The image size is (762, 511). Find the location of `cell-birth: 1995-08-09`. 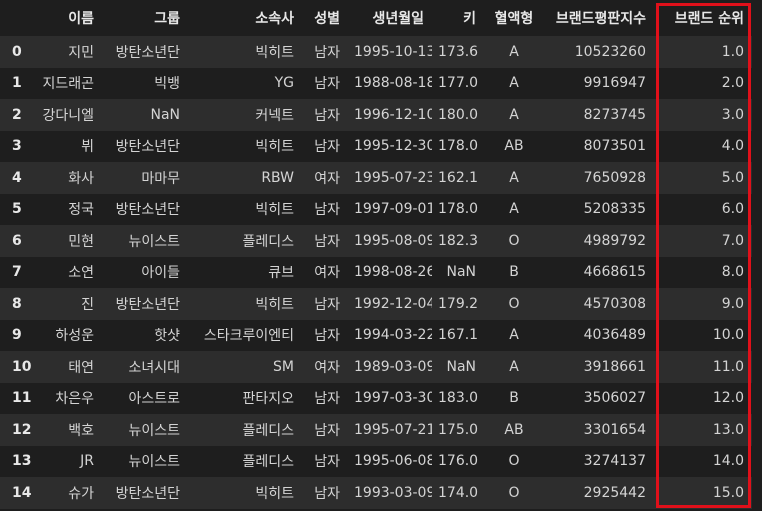

cell-birth: 1995-08-09 is located at coordinates (393, 240).